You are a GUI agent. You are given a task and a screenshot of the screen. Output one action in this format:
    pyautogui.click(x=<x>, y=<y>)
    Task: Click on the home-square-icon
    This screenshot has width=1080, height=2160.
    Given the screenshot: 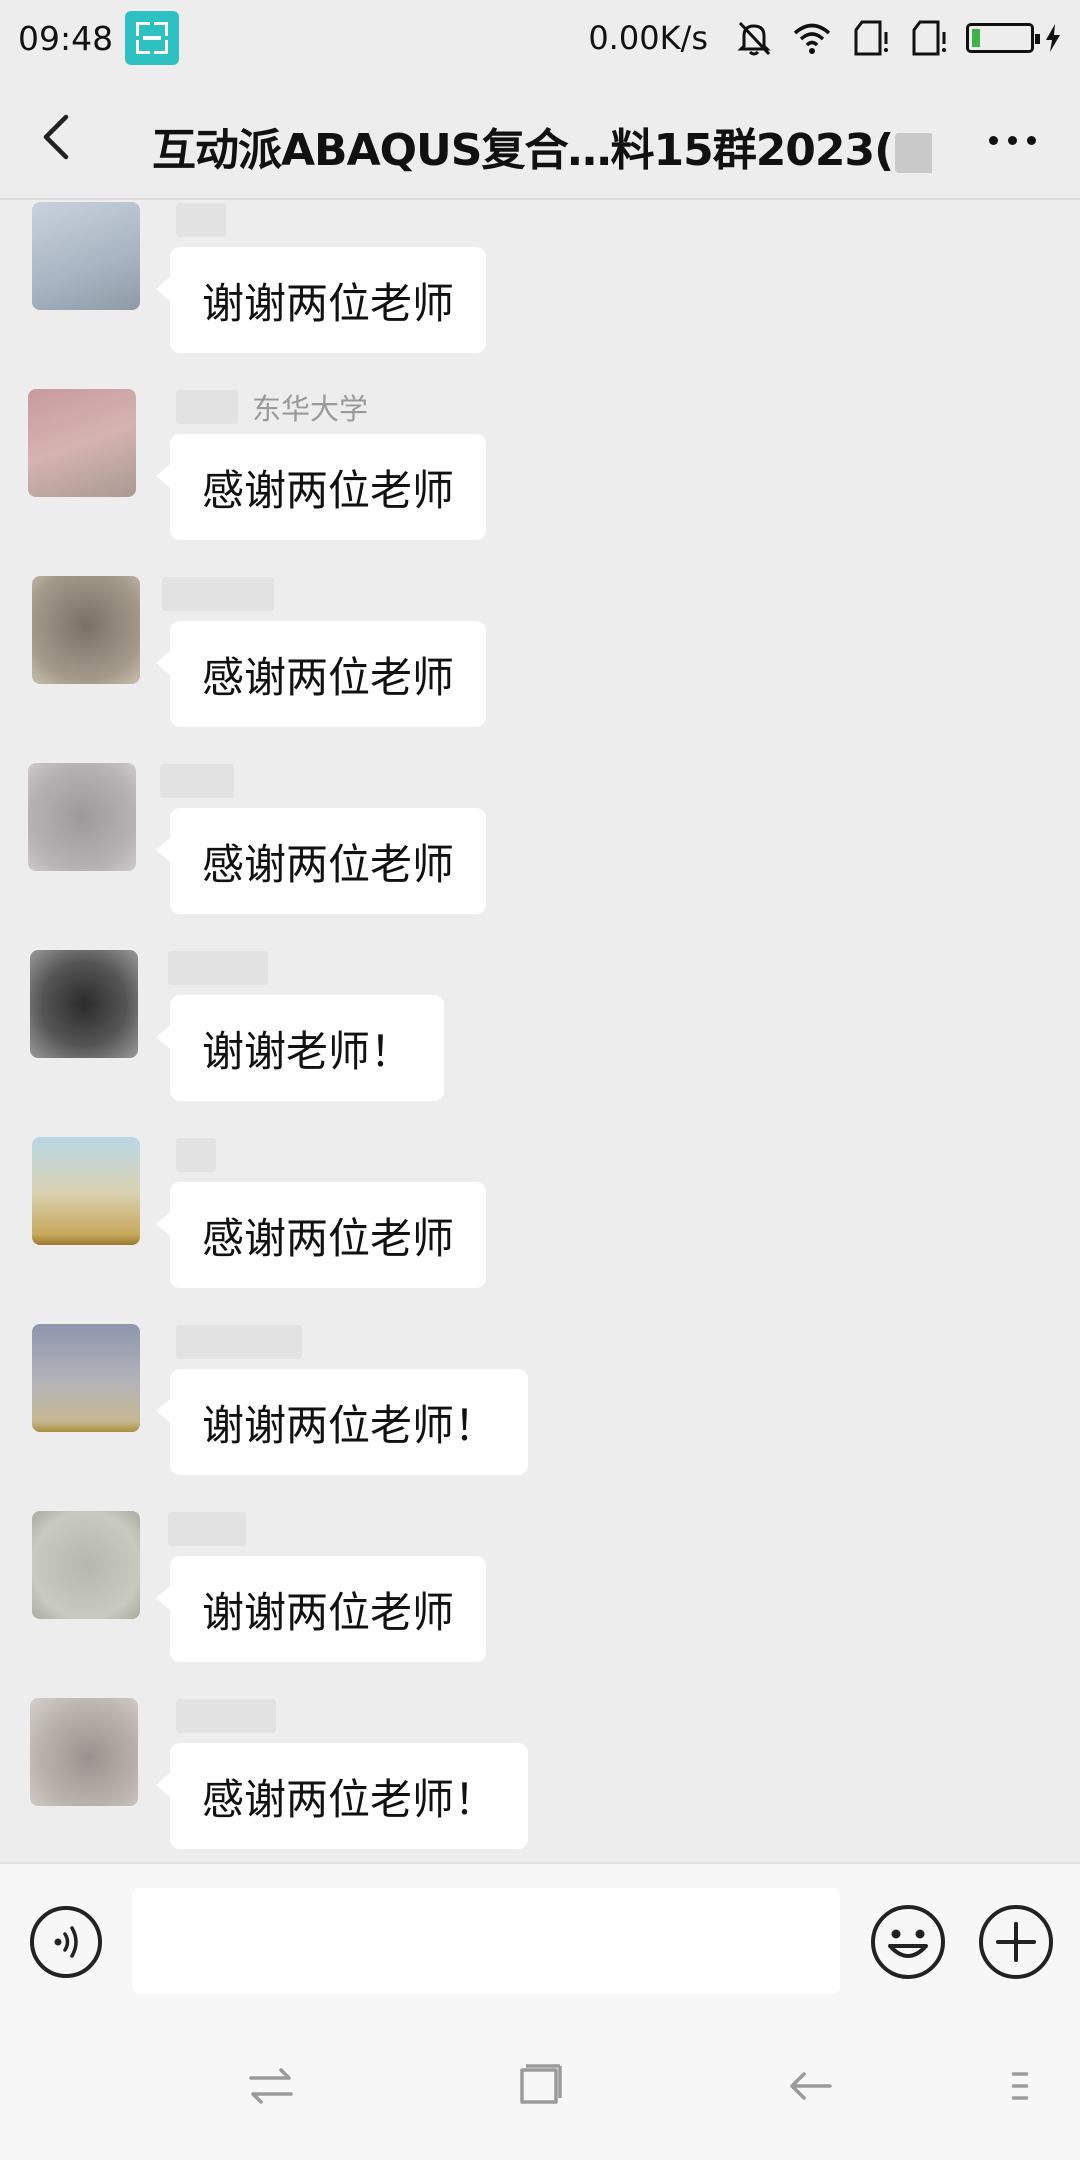 What is the action you would take?
    pyautogui.click(x=540, y=2086)
    